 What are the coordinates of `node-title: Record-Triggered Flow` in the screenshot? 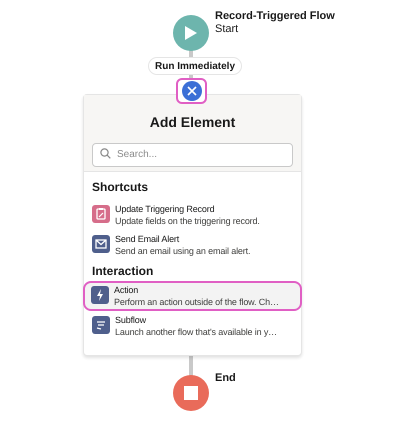 It's located at (275, 16).